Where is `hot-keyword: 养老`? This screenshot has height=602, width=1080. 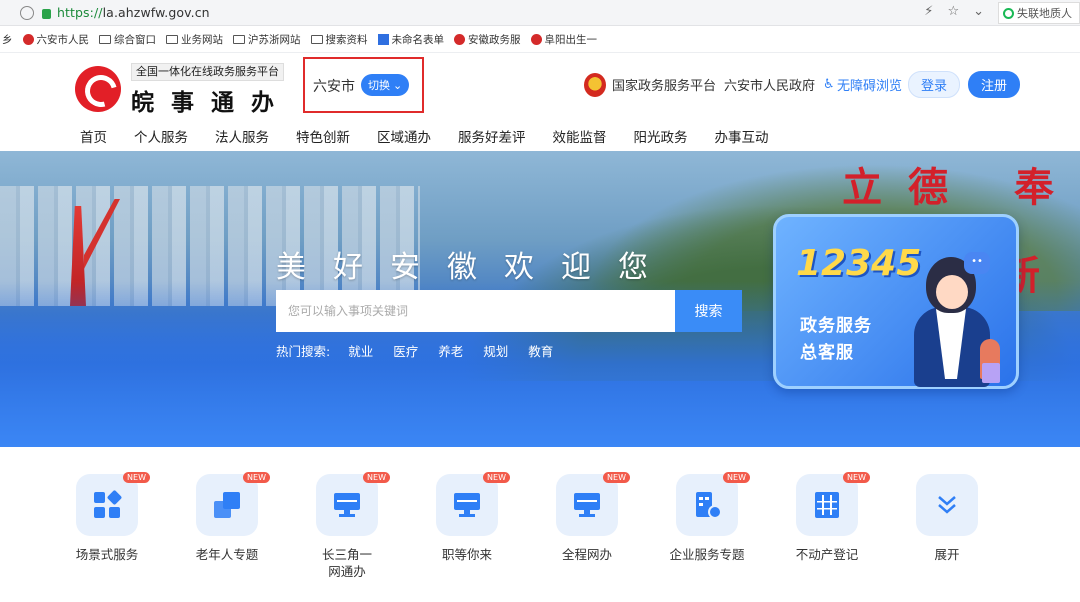
hot-keyword: 养老 is located at coordinates (450, 350).